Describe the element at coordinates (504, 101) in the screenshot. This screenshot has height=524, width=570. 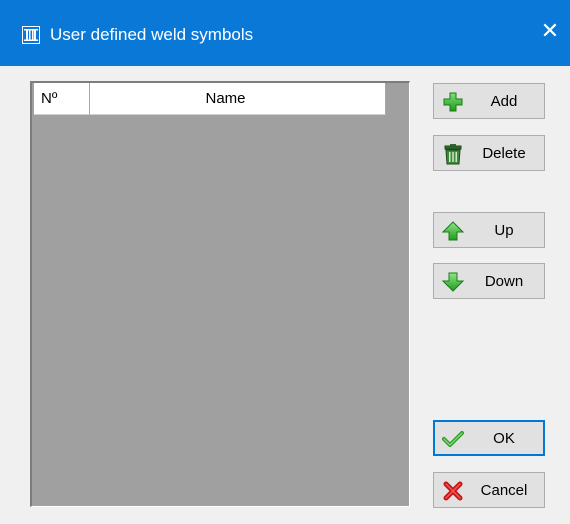
I see `add-label: Add` at that location.